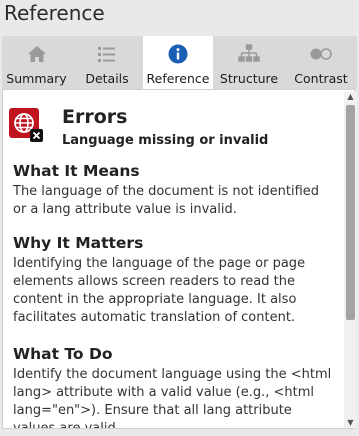 This screenshot has width=359, height=436. What do you see at coordinates (107, 54) in the screenshot?
I see `list-icon` at bounding box center [107, 54].